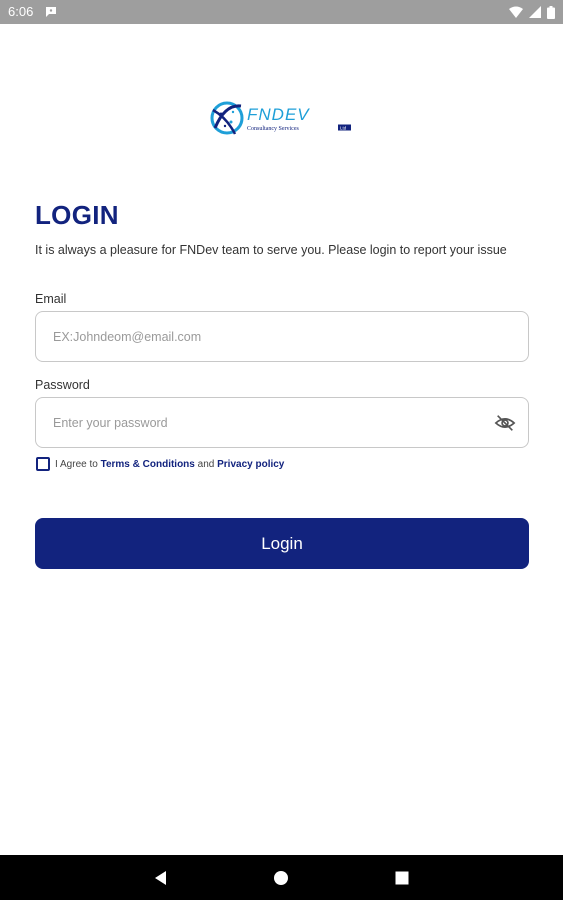 This screenshot has height=900, width=563. I want to click on password-input, so click(263, 422).